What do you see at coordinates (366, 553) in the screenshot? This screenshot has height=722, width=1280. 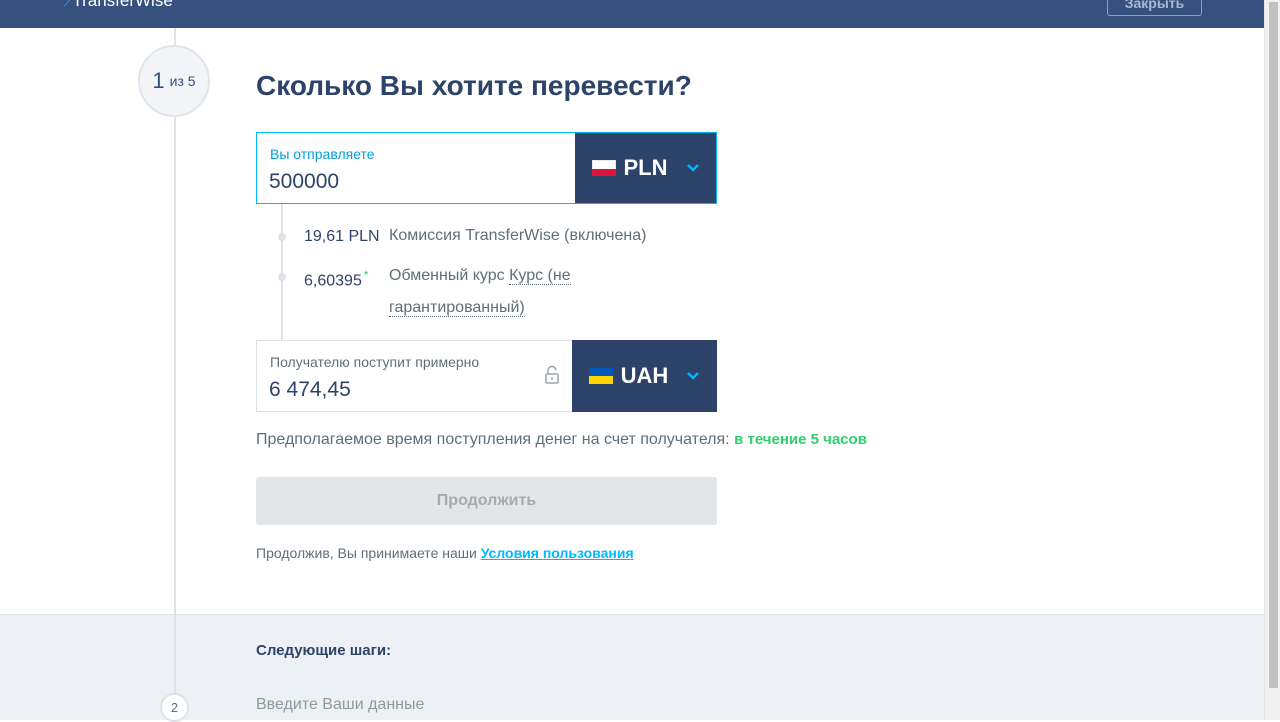 I see `terms-prefix: Продолжив, Вы принимаете наши` at bounding box center [366, 553].